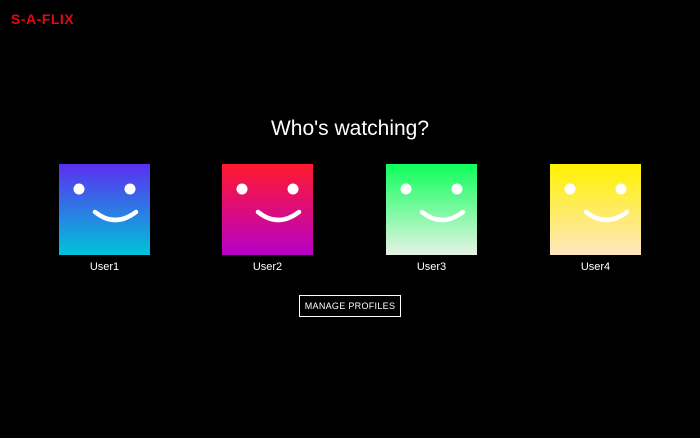  I want to click on profile-user2: User2, so click(267, 218).